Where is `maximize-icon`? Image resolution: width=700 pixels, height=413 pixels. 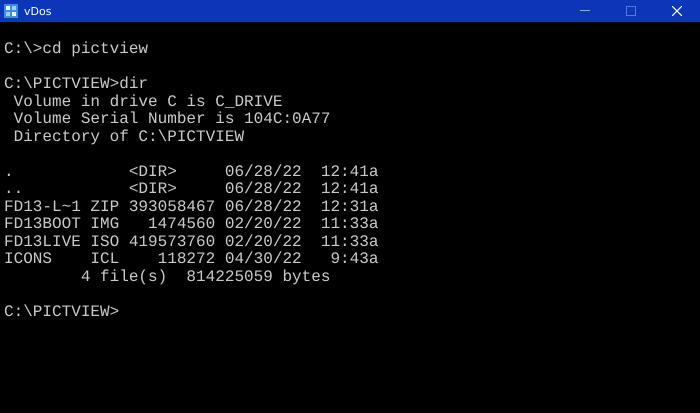
maximize-icon is located at coordinates (631, 11).